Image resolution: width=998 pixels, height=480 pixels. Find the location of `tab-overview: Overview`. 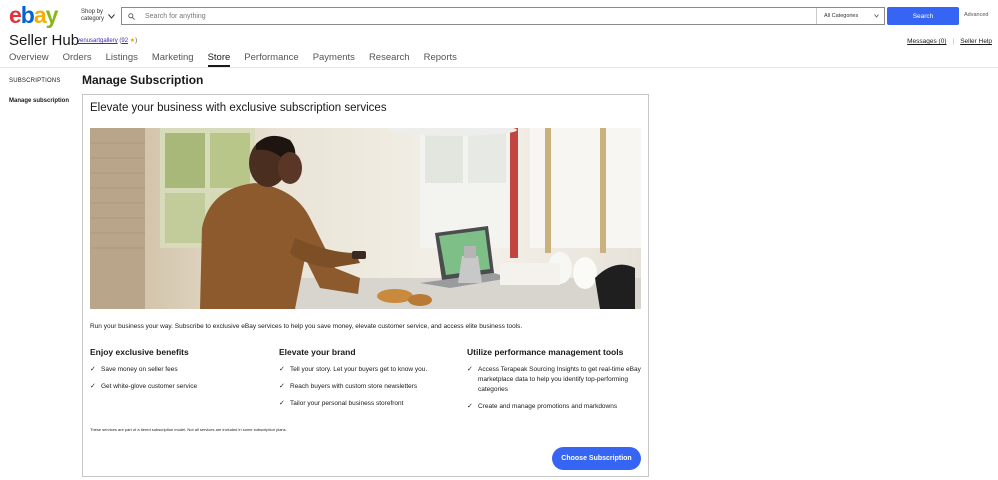

tab-overview: Overview is located at coordinates (29, 59).